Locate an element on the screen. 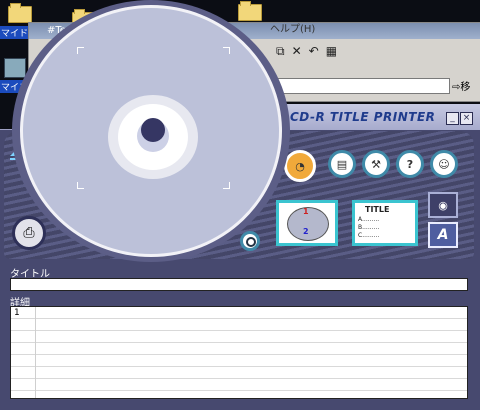  cd-thumb-number: 1 is located at coordinates (306, 211).